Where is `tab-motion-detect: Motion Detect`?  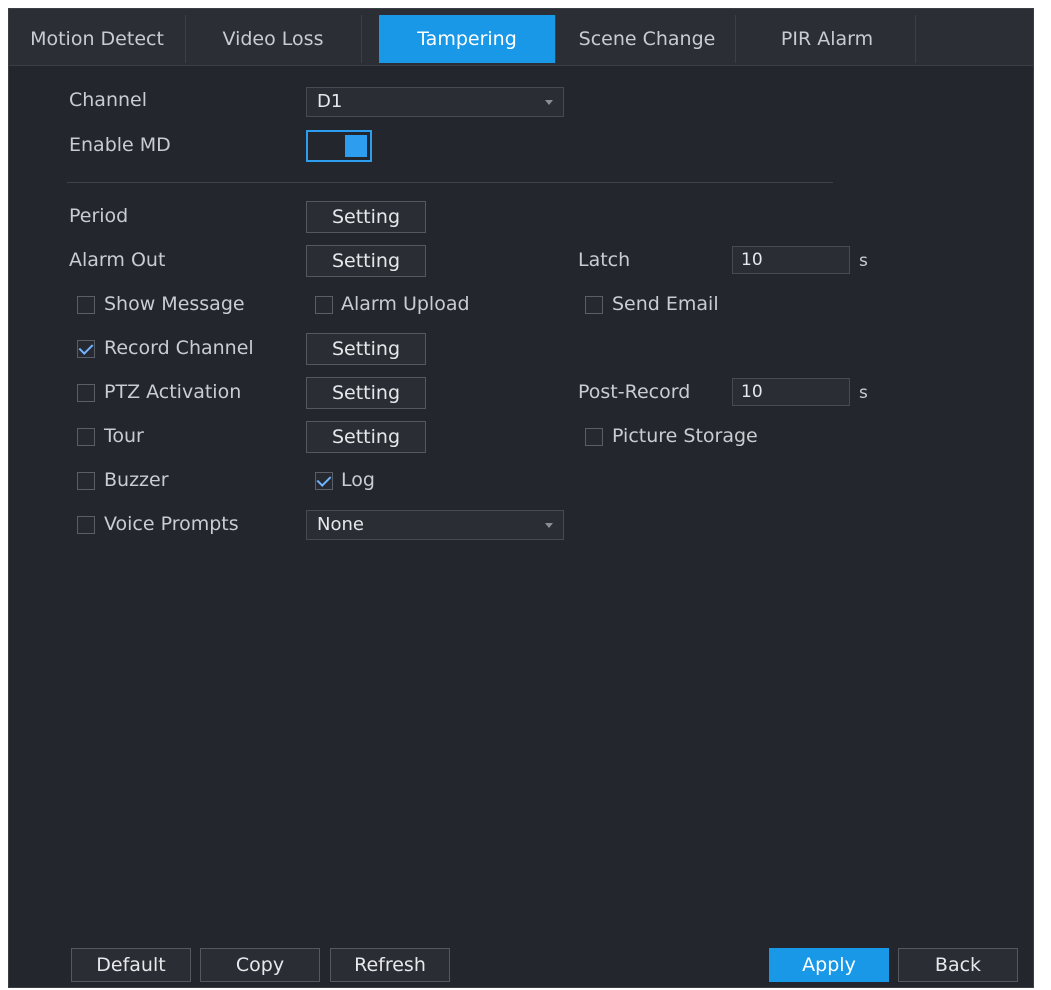
tab-motion-detect: Motion Detect is located at coordinates (97, 39).